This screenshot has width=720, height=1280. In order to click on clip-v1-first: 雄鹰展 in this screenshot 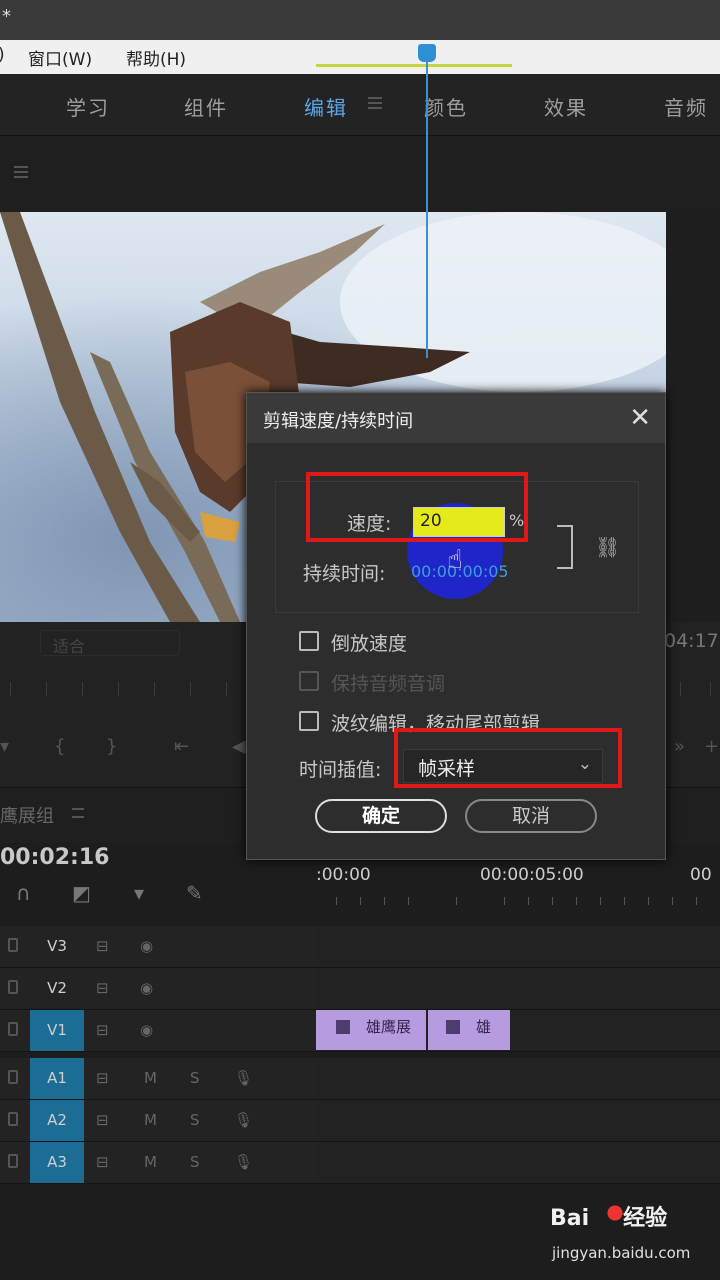, I will do `click(371, 1030)`.